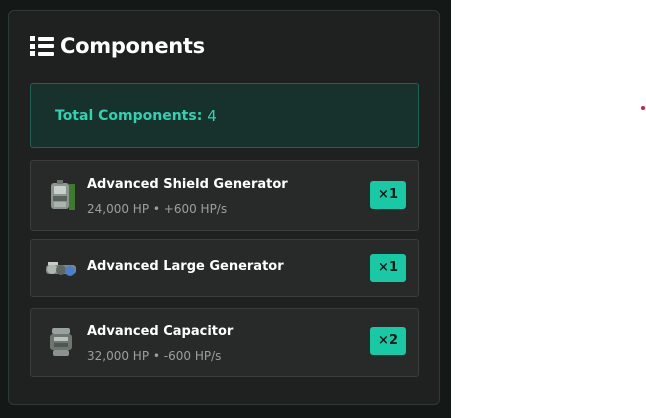 This screenshot has width=646, height=418. Describe the element at coordinates (132, 46) in the screenshot. I see `panel-title: Components` at that location.